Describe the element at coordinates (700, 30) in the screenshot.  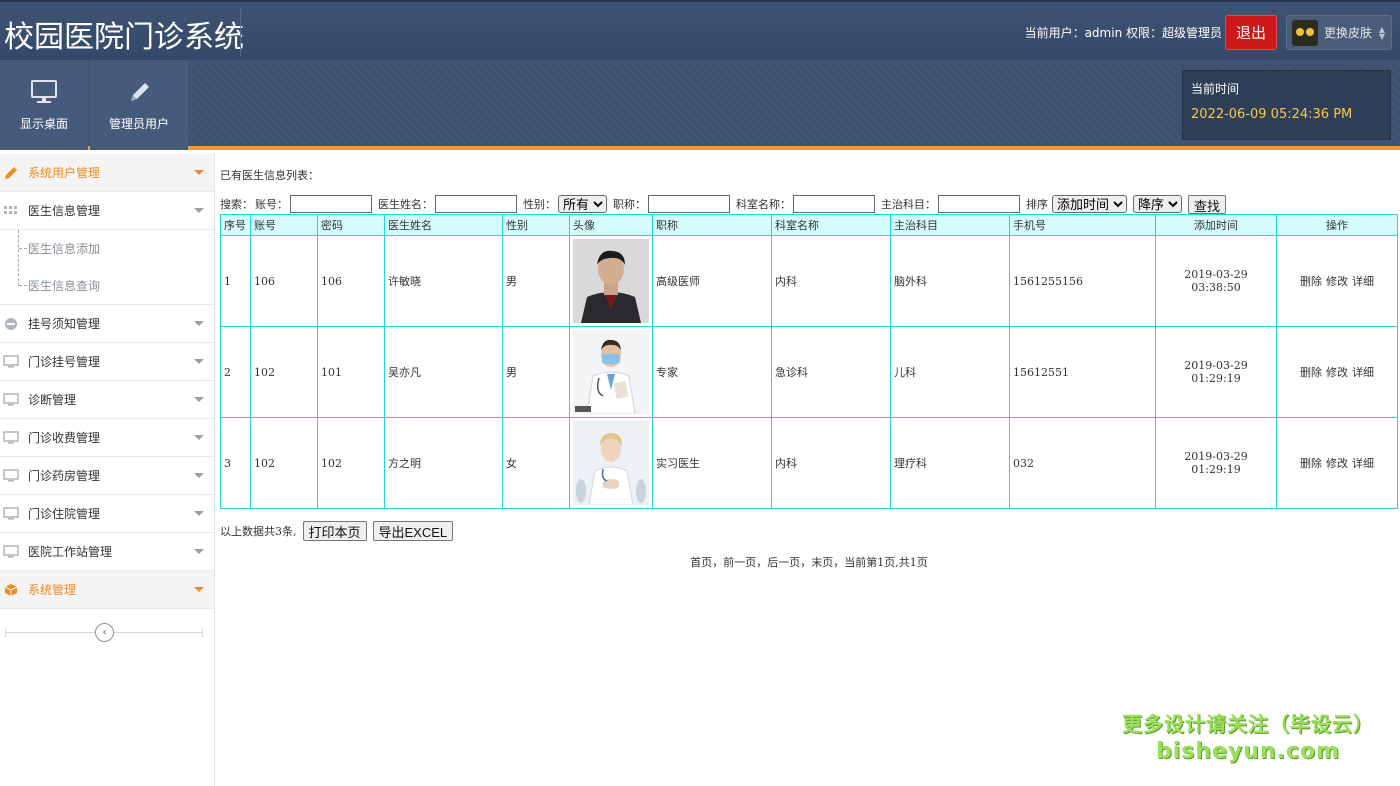
I see `top-header: 校园医院门诊系统 当前用户：admin 权限：超级管理员 退出 更换皮肤 ▲ ▼` at that location.